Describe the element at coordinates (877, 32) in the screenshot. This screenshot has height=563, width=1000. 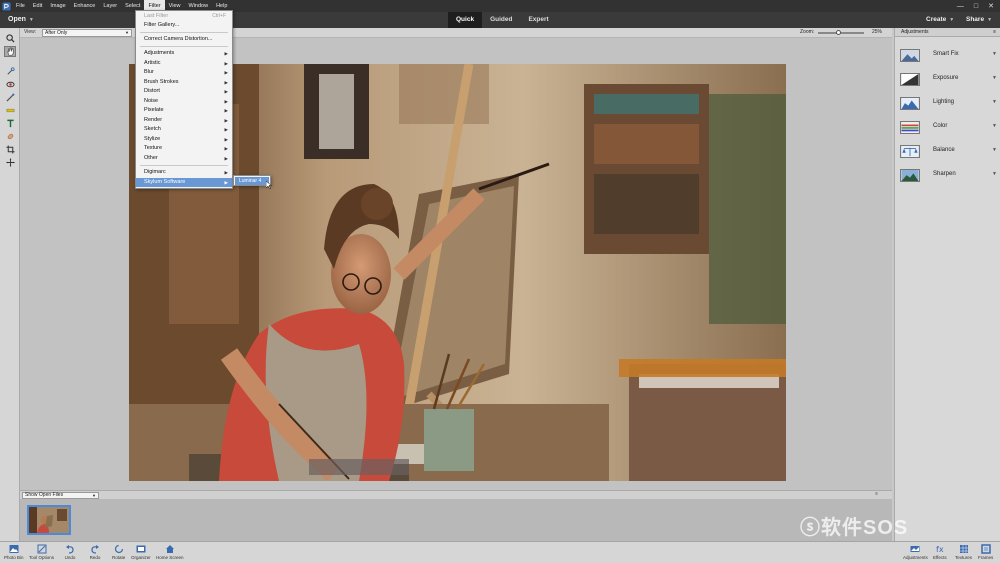
I see `zoom-value: 25%` at that location.